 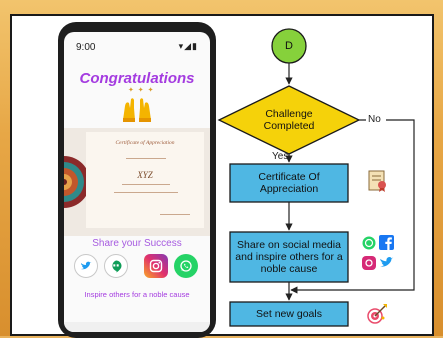 What do you see at coordinates (289, 120) in the screenshot?
I see `decision-label: Challenge Completed` at bounding box center [289, 120].